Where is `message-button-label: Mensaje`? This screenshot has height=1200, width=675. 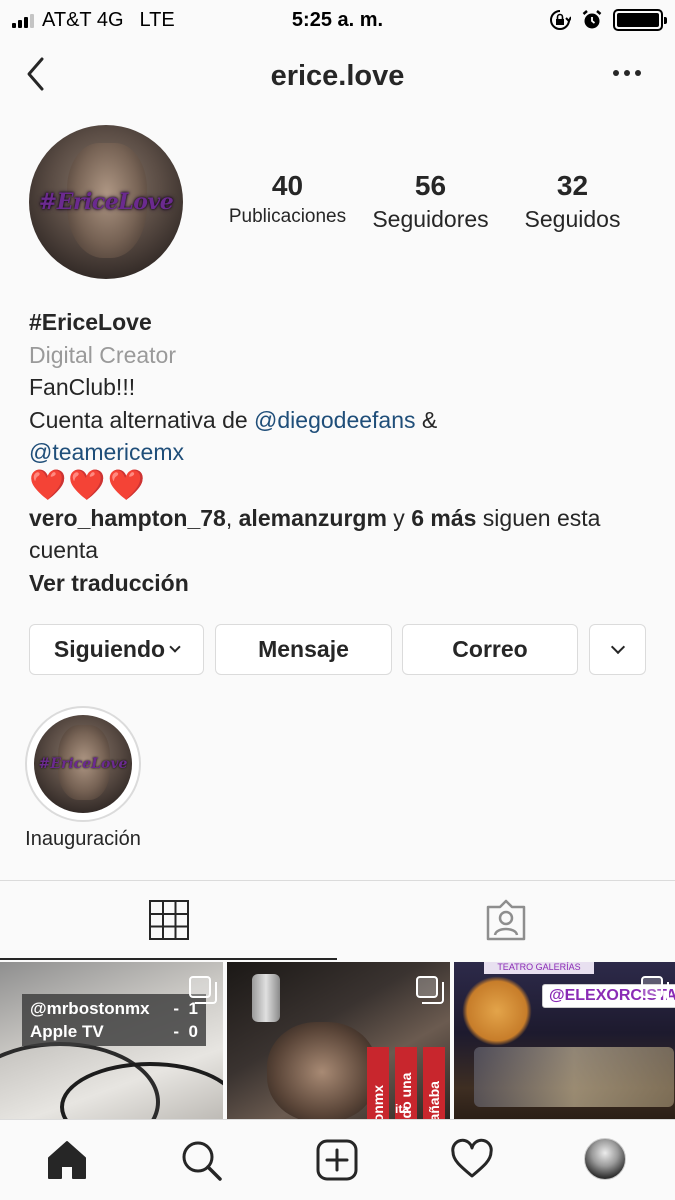 message-button-label: Mensaje is located at coordinates (303, 649).